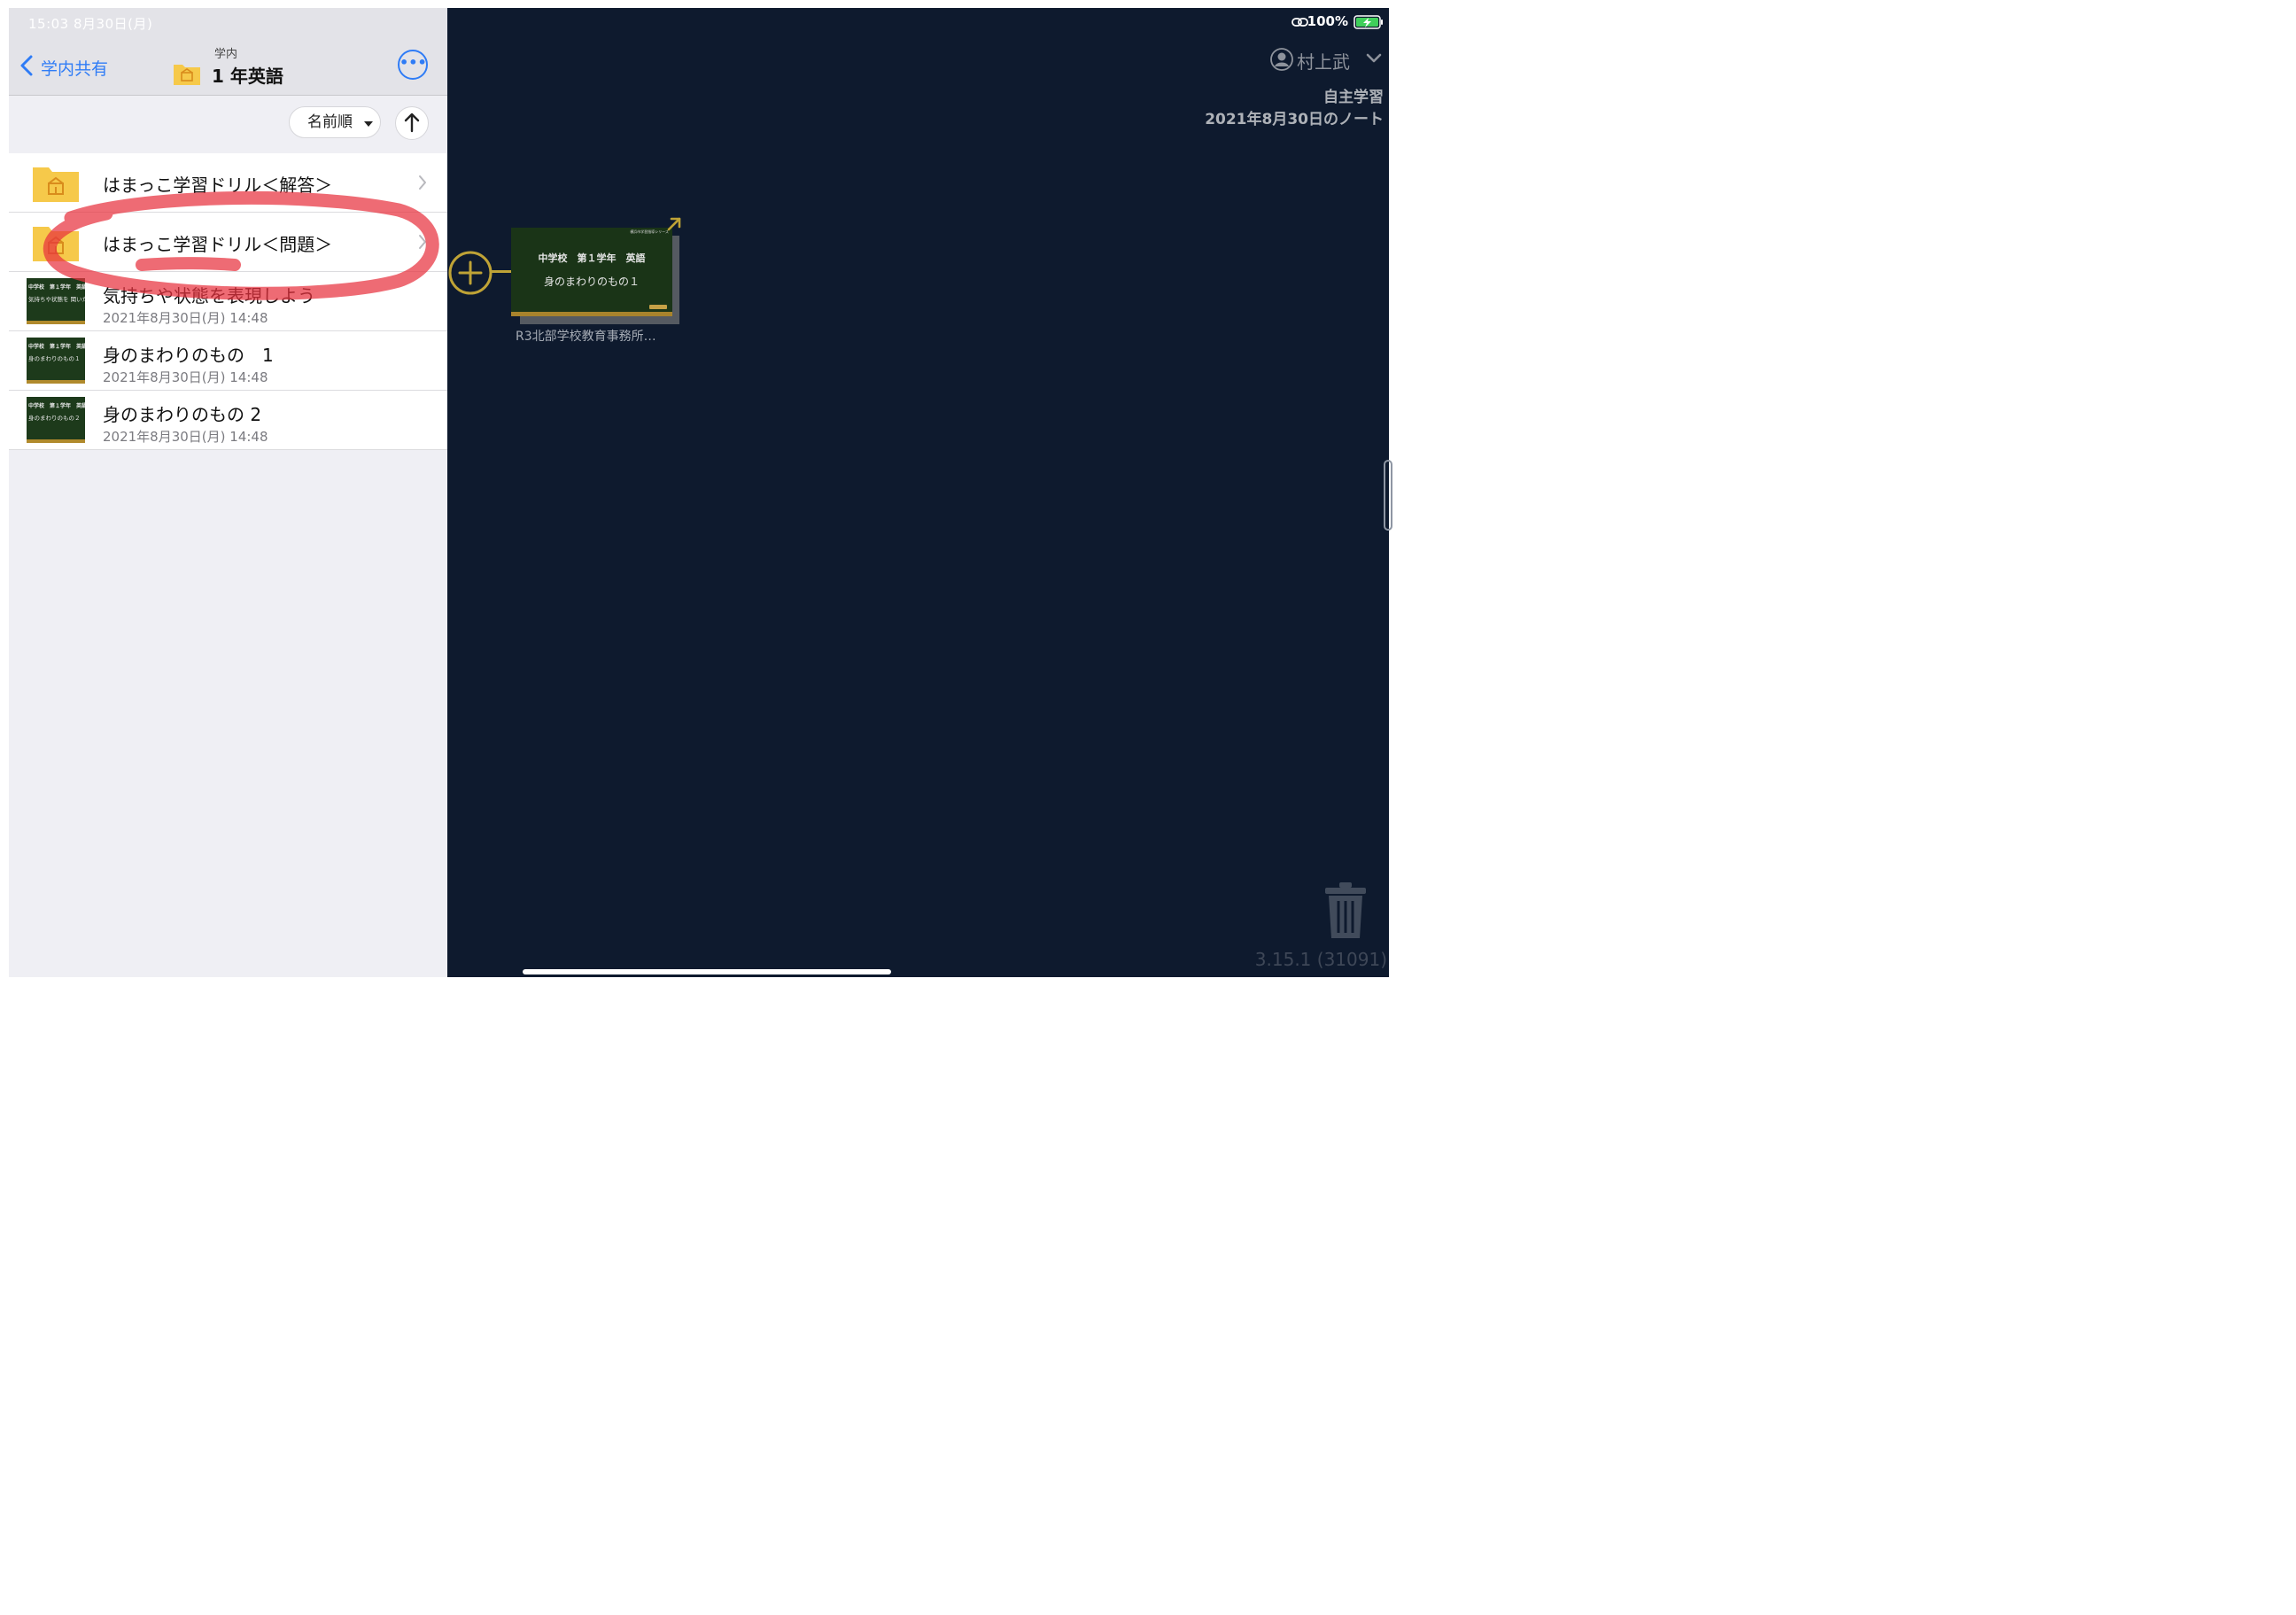 The image size is (2296, 1615). What do you see at coordinates (55, 358) in the screenshot?
I see `thumbnail-text: 身のまわりのもの１` at bounding box center [55, 358].